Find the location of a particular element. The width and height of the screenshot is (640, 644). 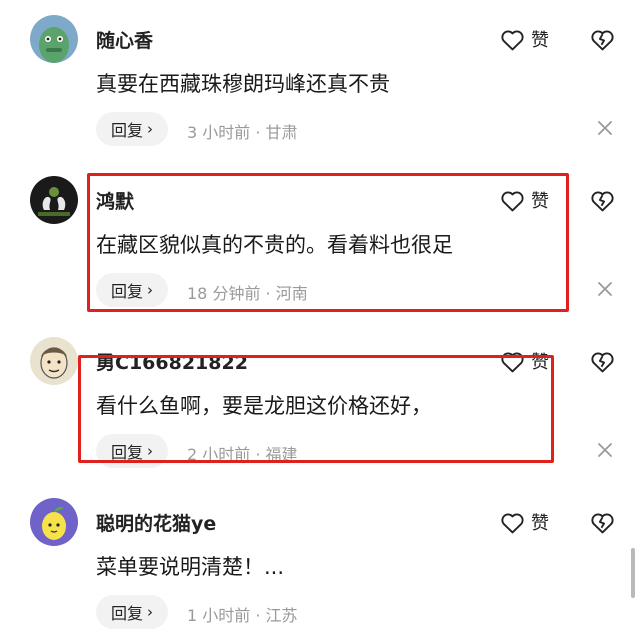

comment-meta: 3 小时前 · 甘肃 is located at coordinates (242, 132).